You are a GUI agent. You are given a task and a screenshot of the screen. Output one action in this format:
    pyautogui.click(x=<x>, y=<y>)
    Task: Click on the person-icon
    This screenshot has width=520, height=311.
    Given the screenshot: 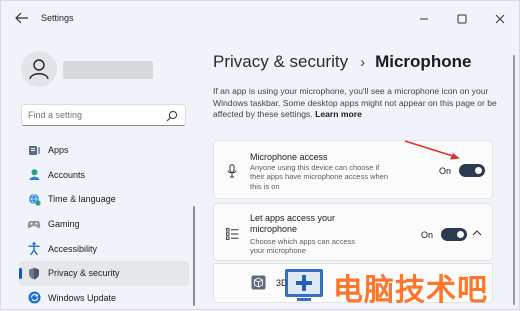 What is the action you would take?
    pyautogui.click(x=39, y=69)
    